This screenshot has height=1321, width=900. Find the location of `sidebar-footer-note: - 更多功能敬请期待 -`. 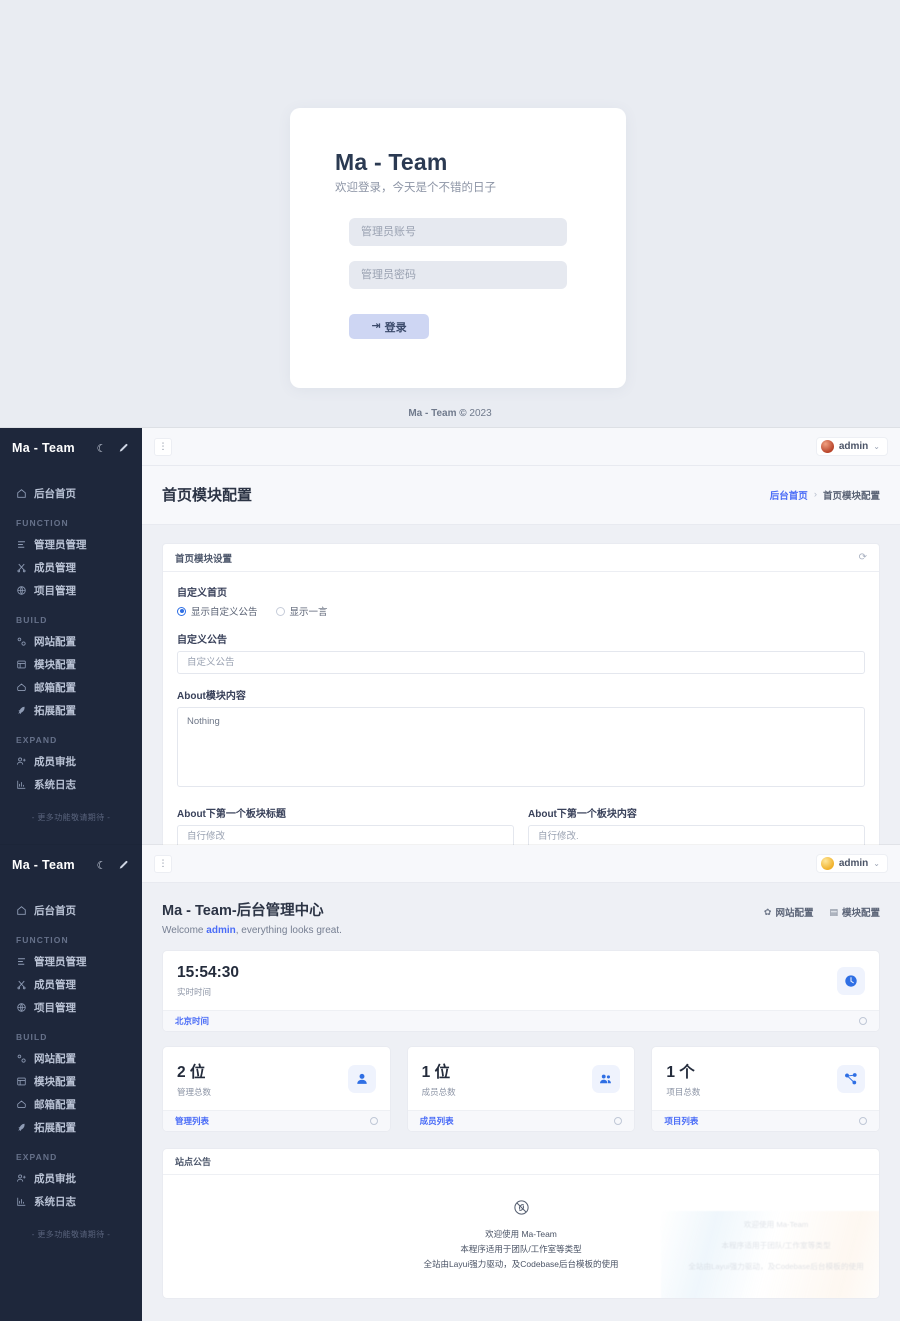

sidebar-footer-note: - 更多功能敬请期待 - is located at coordinates (71, 1234).